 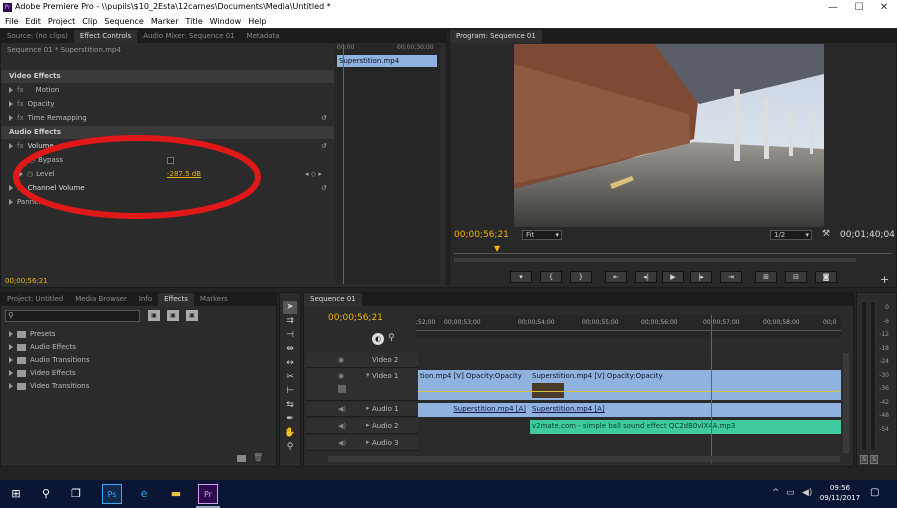 I want to click on clock-time: 09:56, so click(x=840, y=488).